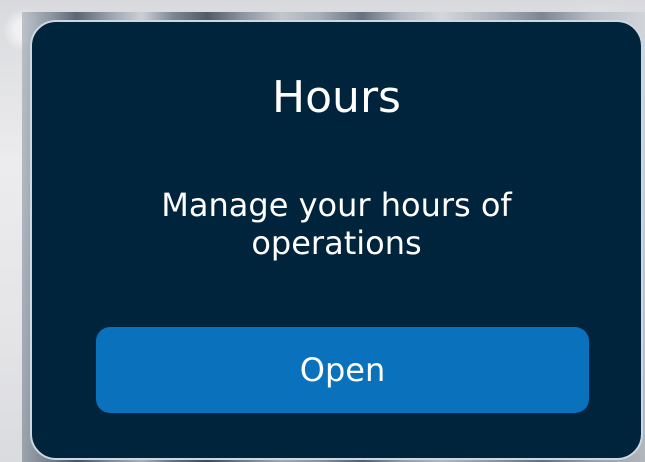  What do you see at coordinates (342, 370) in the screenshot?
I see `open-button: Open` at bounding box center [342, 370].